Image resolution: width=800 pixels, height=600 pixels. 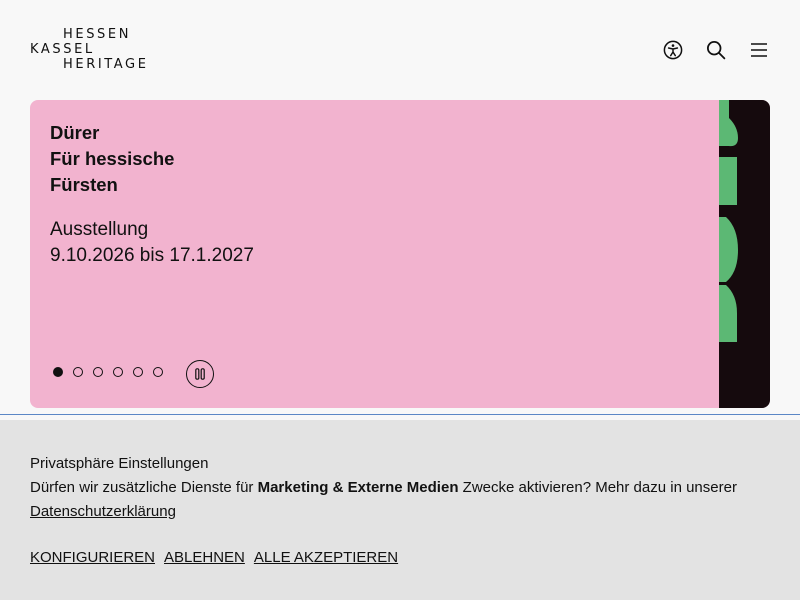 I want to click on cookie-banner-divider, so click(x=400, y=414).